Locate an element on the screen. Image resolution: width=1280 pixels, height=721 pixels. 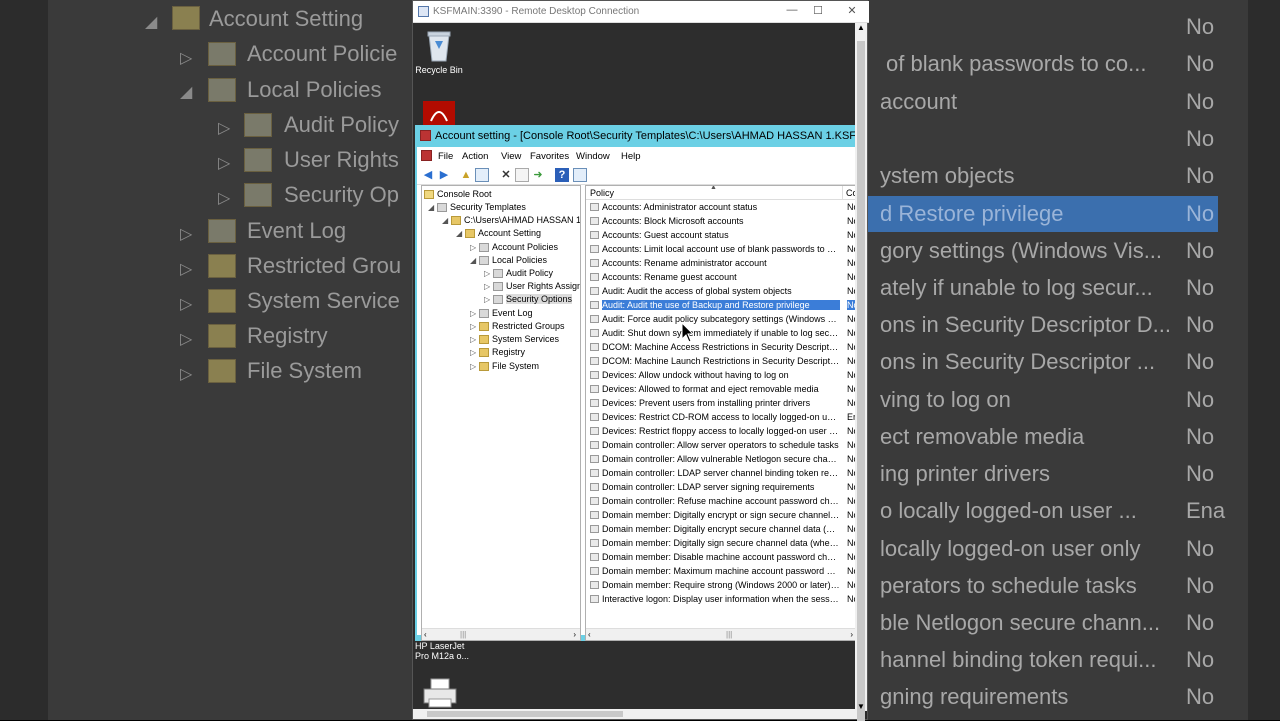
tree-item-event-log: ▷ Event Log is located at coordinates (501, 313).